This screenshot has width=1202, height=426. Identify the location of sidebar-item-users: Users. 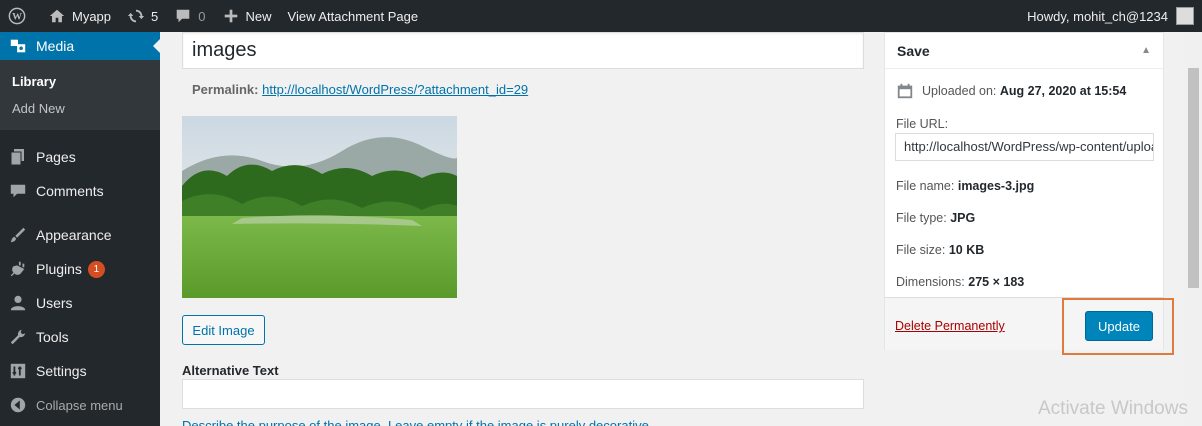
(80, 303).